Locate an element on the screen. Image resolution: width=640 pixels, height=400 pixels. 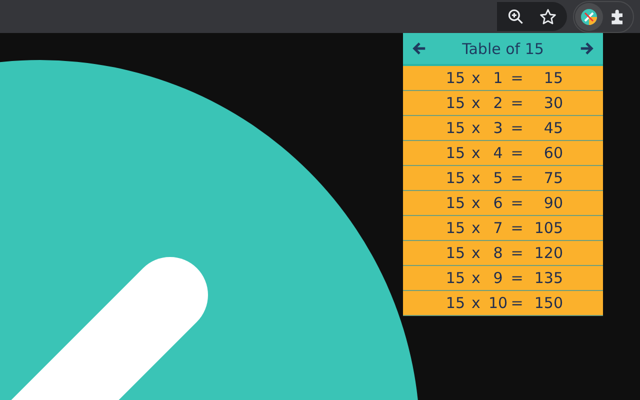
product: 60 is located at coordinates (552, 153).